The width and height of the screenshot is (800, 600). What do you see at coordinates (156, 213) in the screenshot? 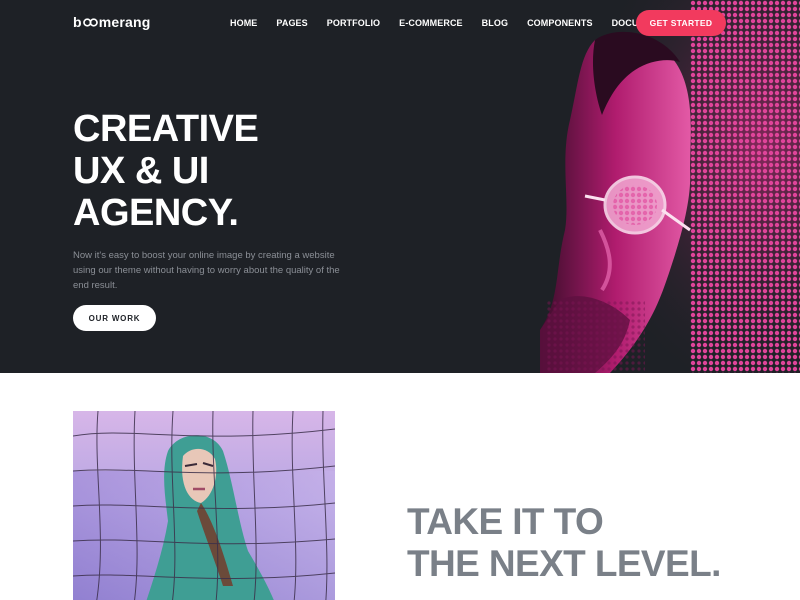
I see `hero-title-line: AGENCY.` at bounding box center [156, 213].